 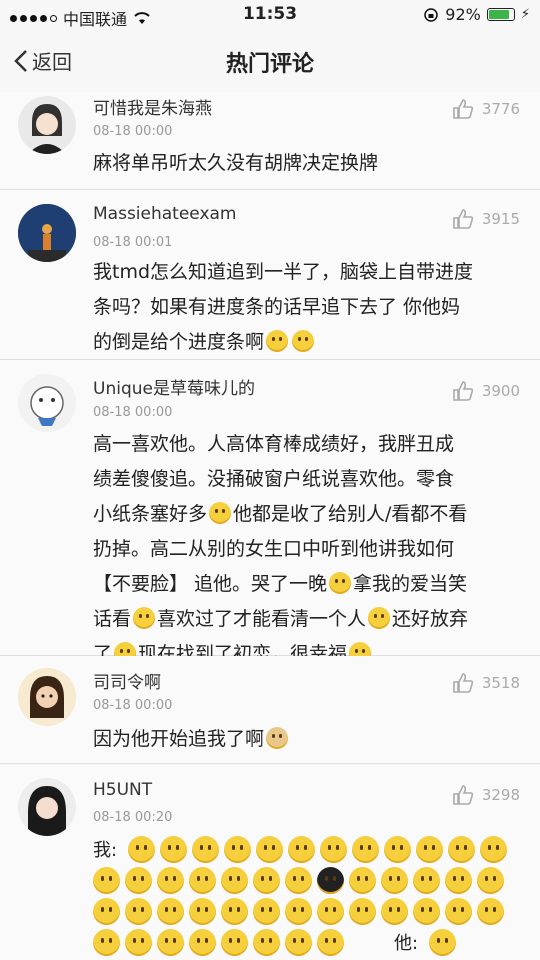 I want to click on comment-text-segment: 喜欢过了才能看清一个人, so click(x=262, y=619).